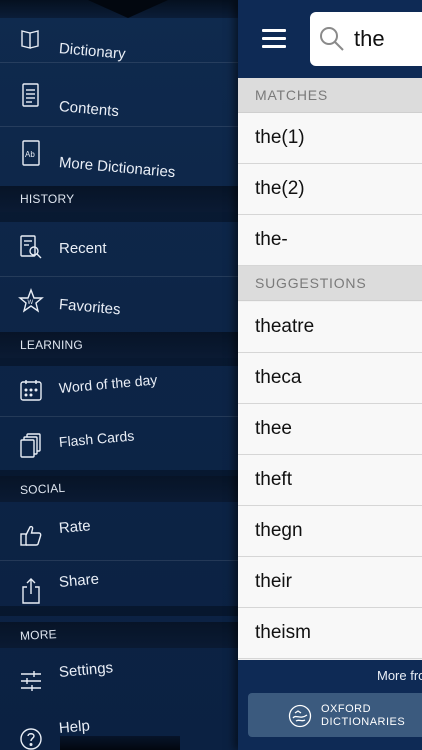 The height and width of the screenshot is (750, 422). Describe the element at coordinates (75, 527) in the screenshot. I see `menu-item-label: Rate` at that location.